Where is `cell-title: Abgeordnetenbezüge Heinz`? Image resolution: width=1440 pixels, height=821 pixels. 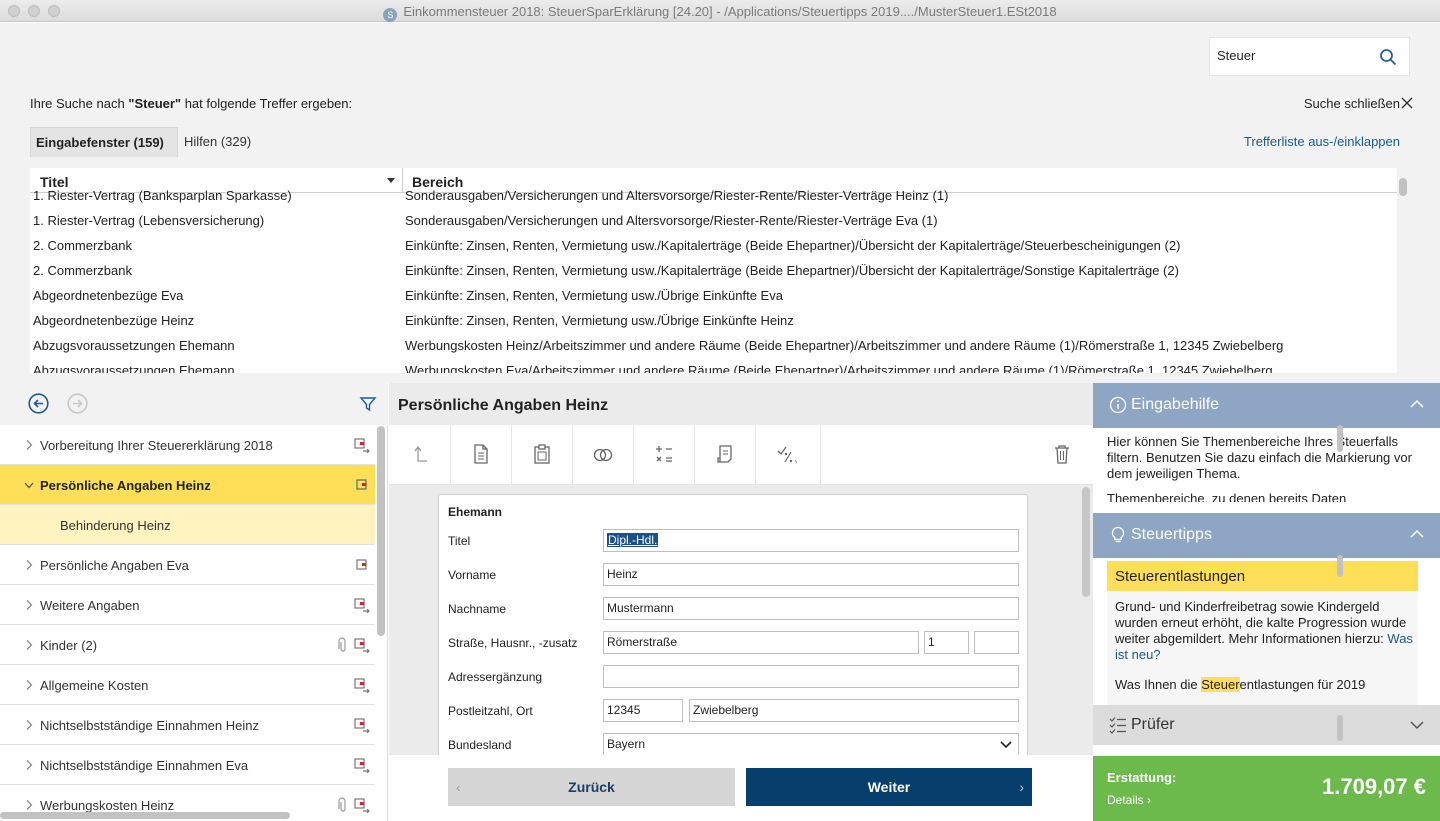 cell-title: Abgeordnetenbezüge Heinz is located at coordinates (114, 320).